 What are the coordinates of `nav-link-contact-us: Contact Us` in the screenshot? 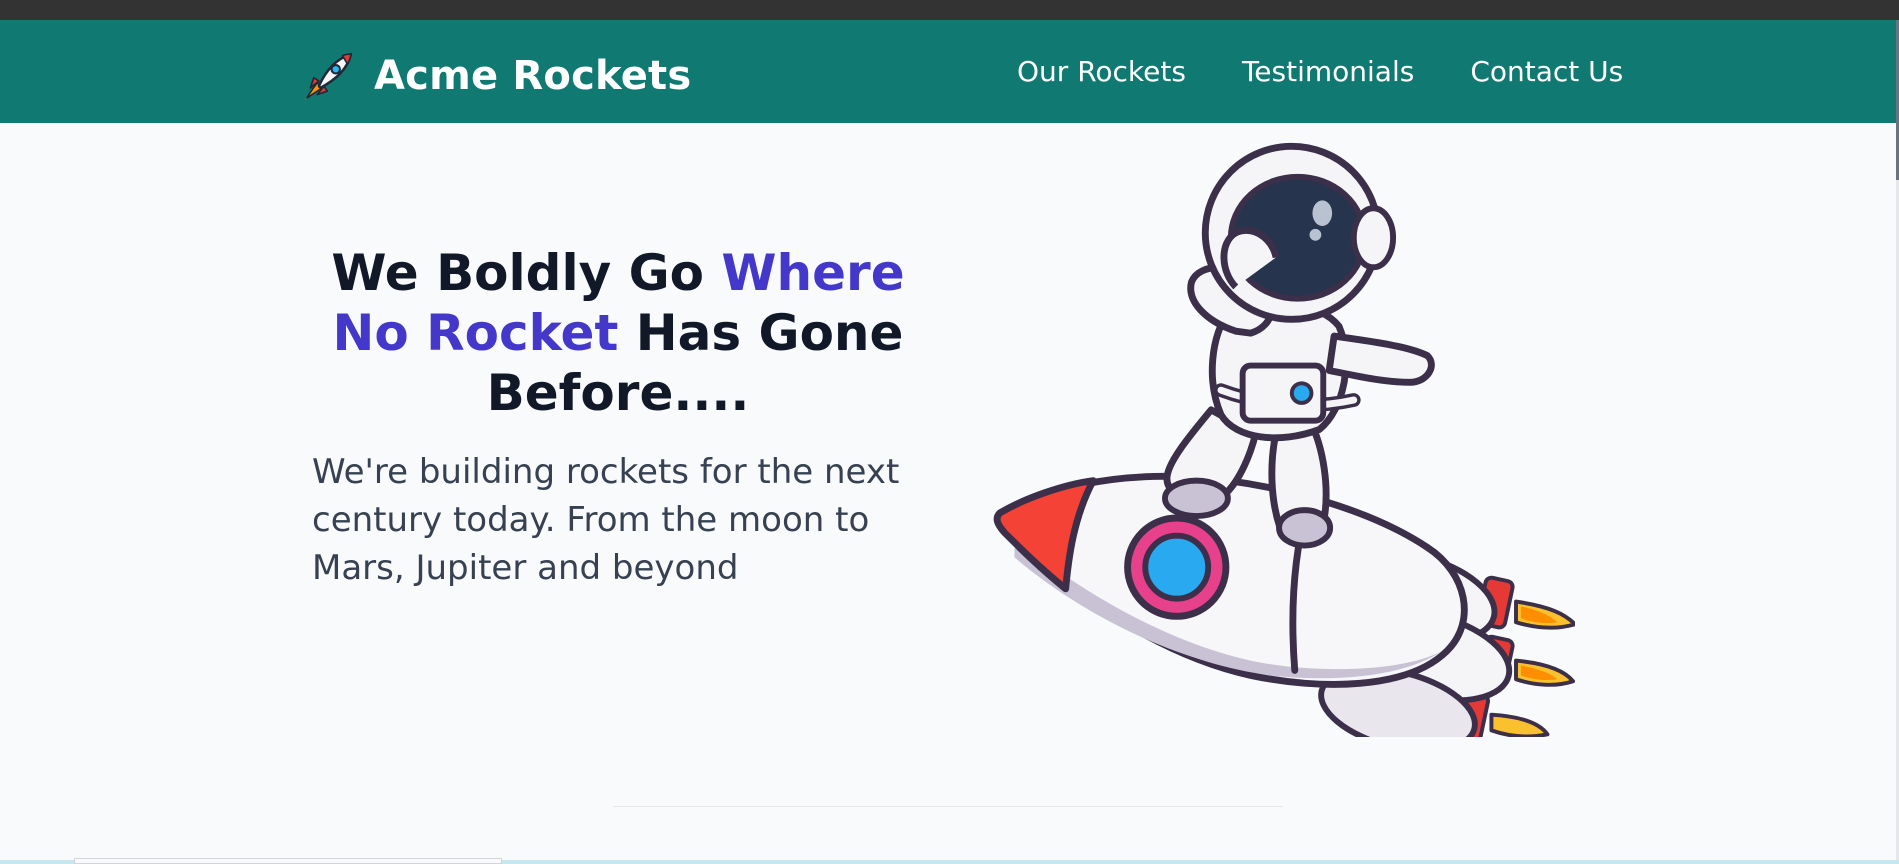 It's located at (1546, 72).